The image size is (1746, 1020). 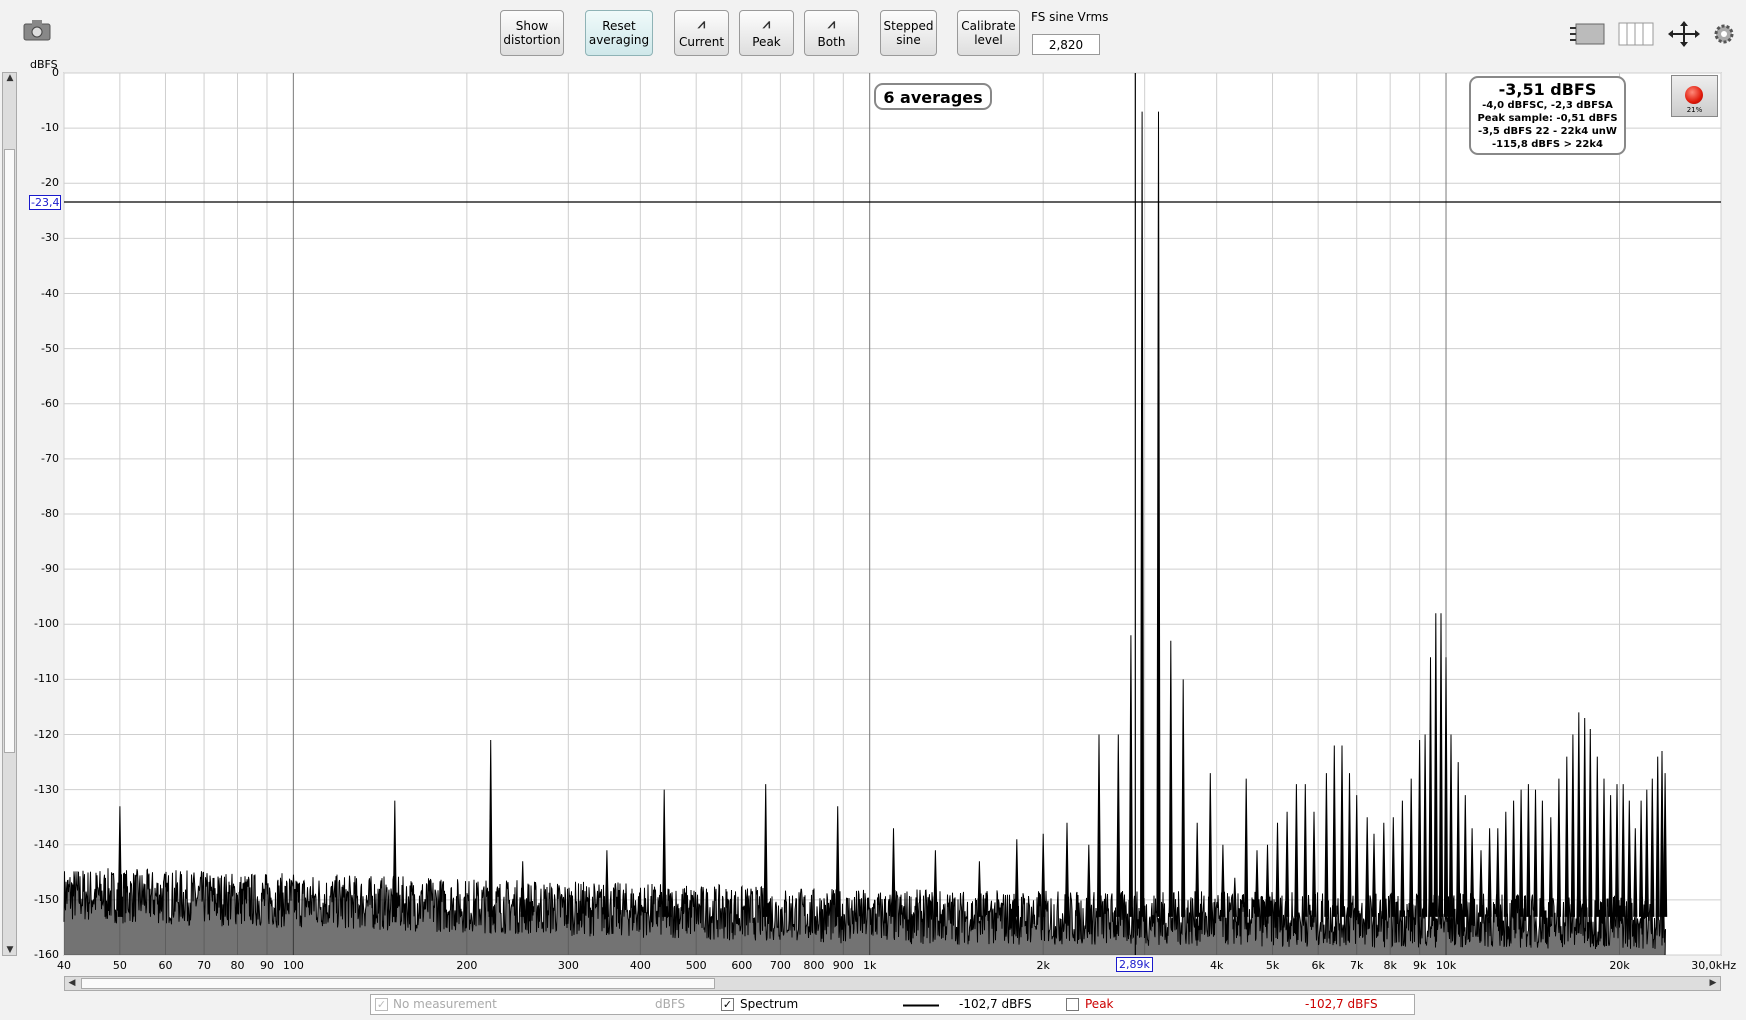 What do you see at coordinates (814, 965) in the screenshot?
I see `x-tick-label: 800` at bounding box center [814, 965].